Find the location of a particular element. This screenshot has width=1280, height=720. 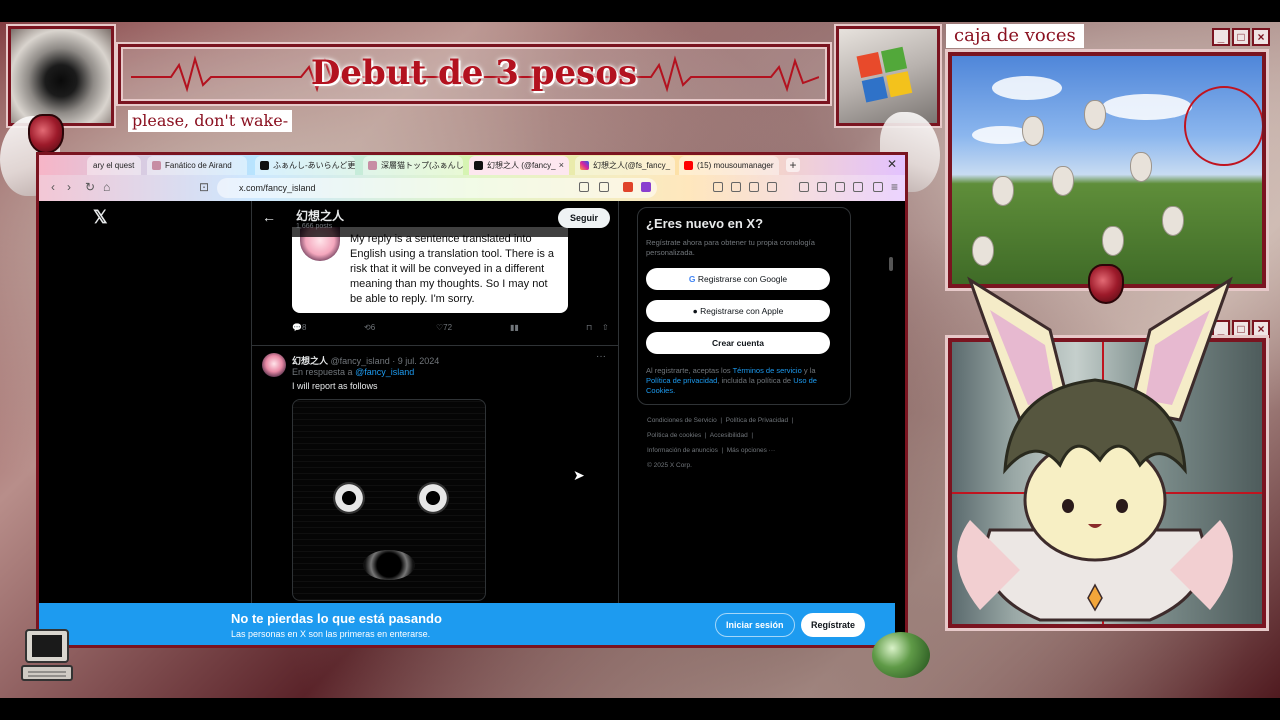

x-logo-icon: 𝕏 is located at coordinates (100, 217).